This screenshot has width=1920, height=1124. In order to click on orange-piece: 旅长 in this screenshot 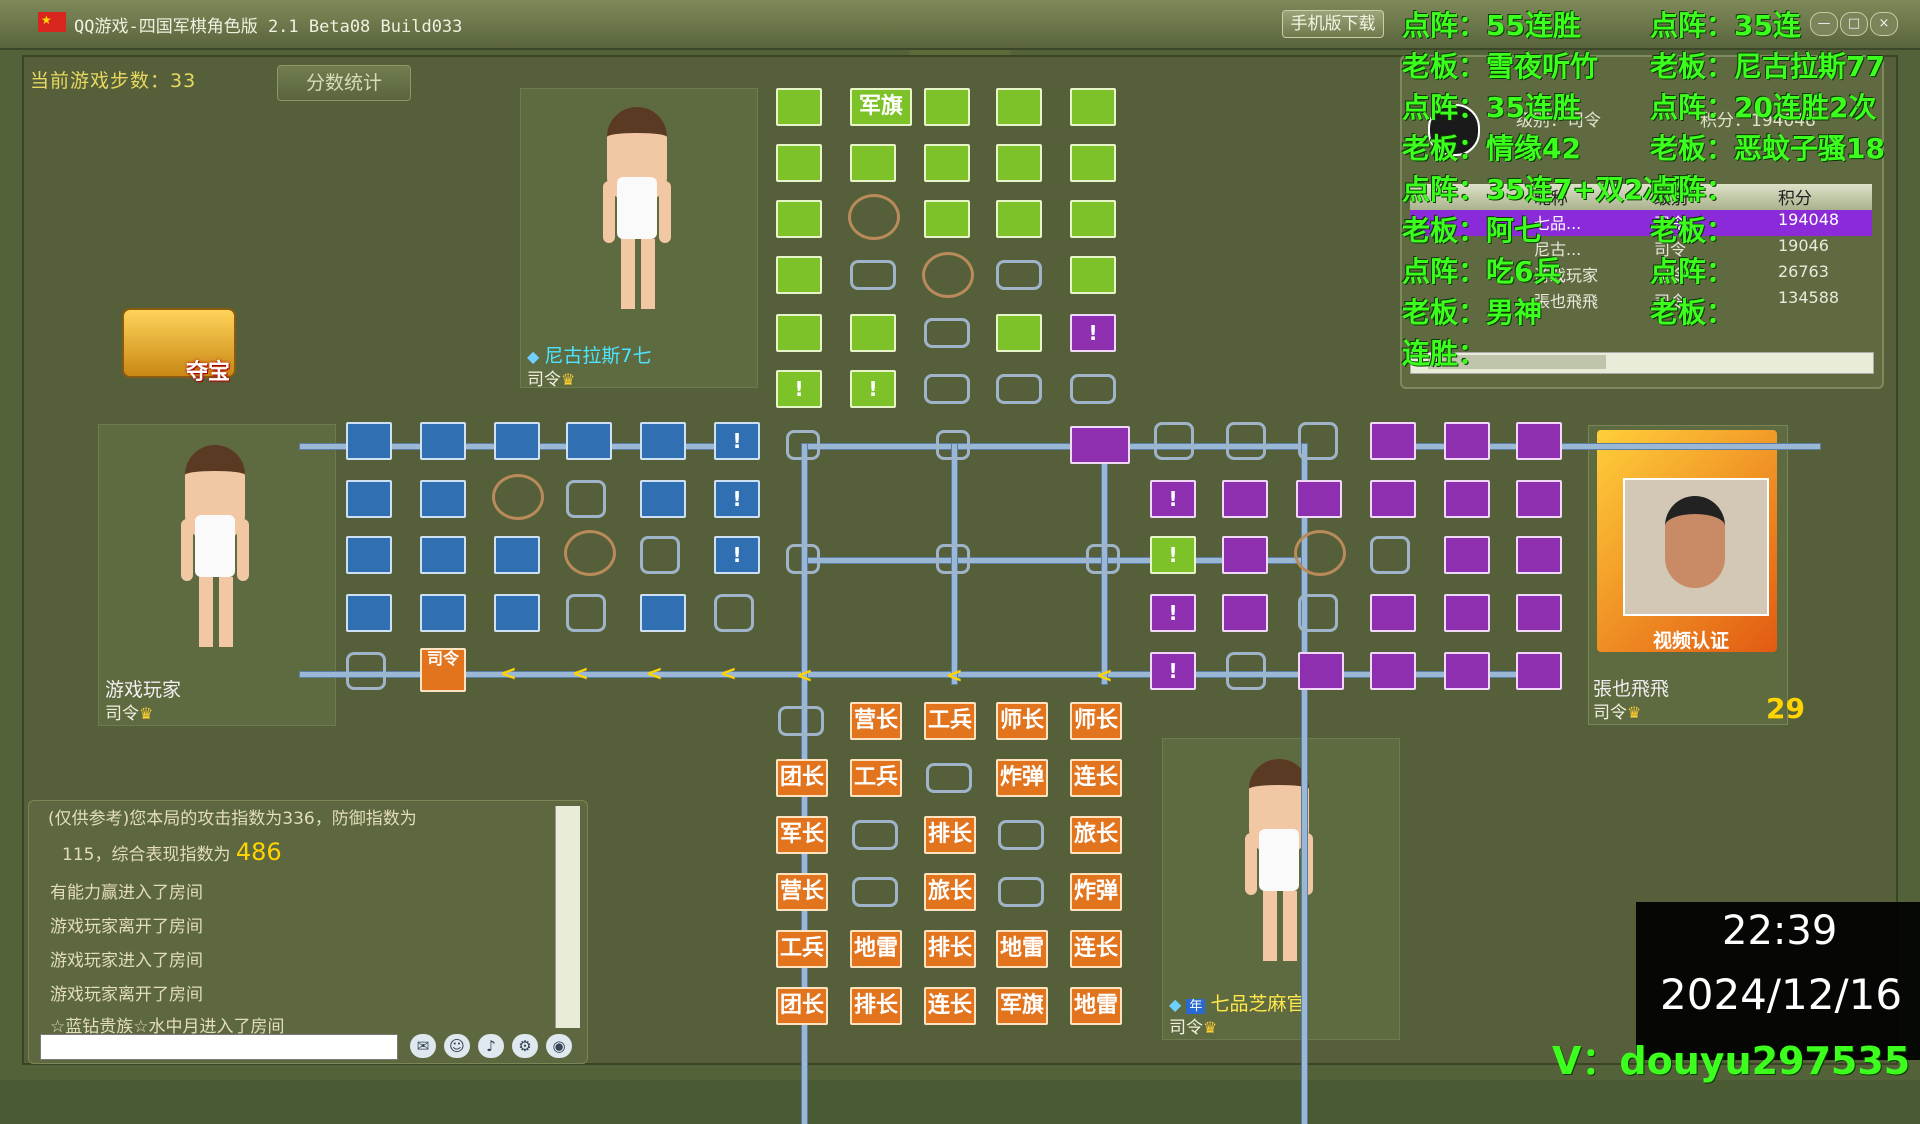, I will do `click(950, 892)`.